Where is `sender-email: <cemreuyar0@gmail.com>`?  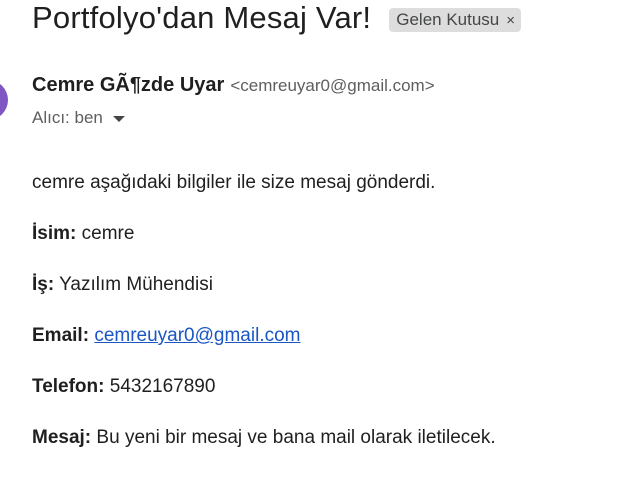 sender-email: <cemreuyar0@gmail.com> is located at coordinates (332, 85).